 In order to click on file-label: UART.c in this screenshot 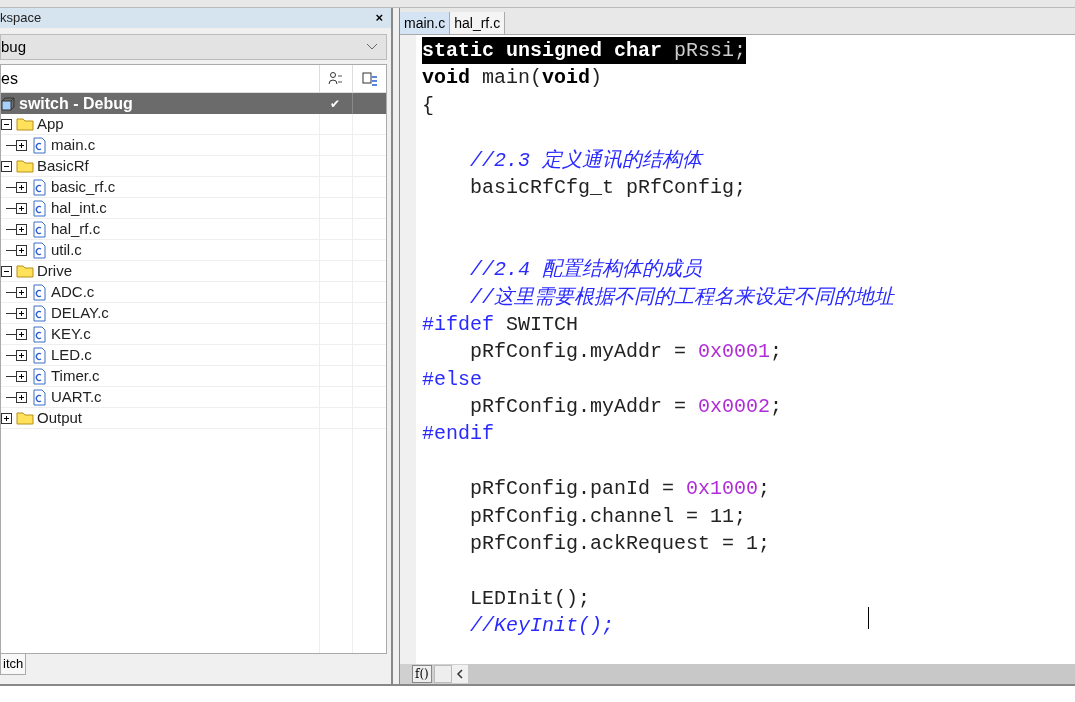, I will do `click(76, 397)`.